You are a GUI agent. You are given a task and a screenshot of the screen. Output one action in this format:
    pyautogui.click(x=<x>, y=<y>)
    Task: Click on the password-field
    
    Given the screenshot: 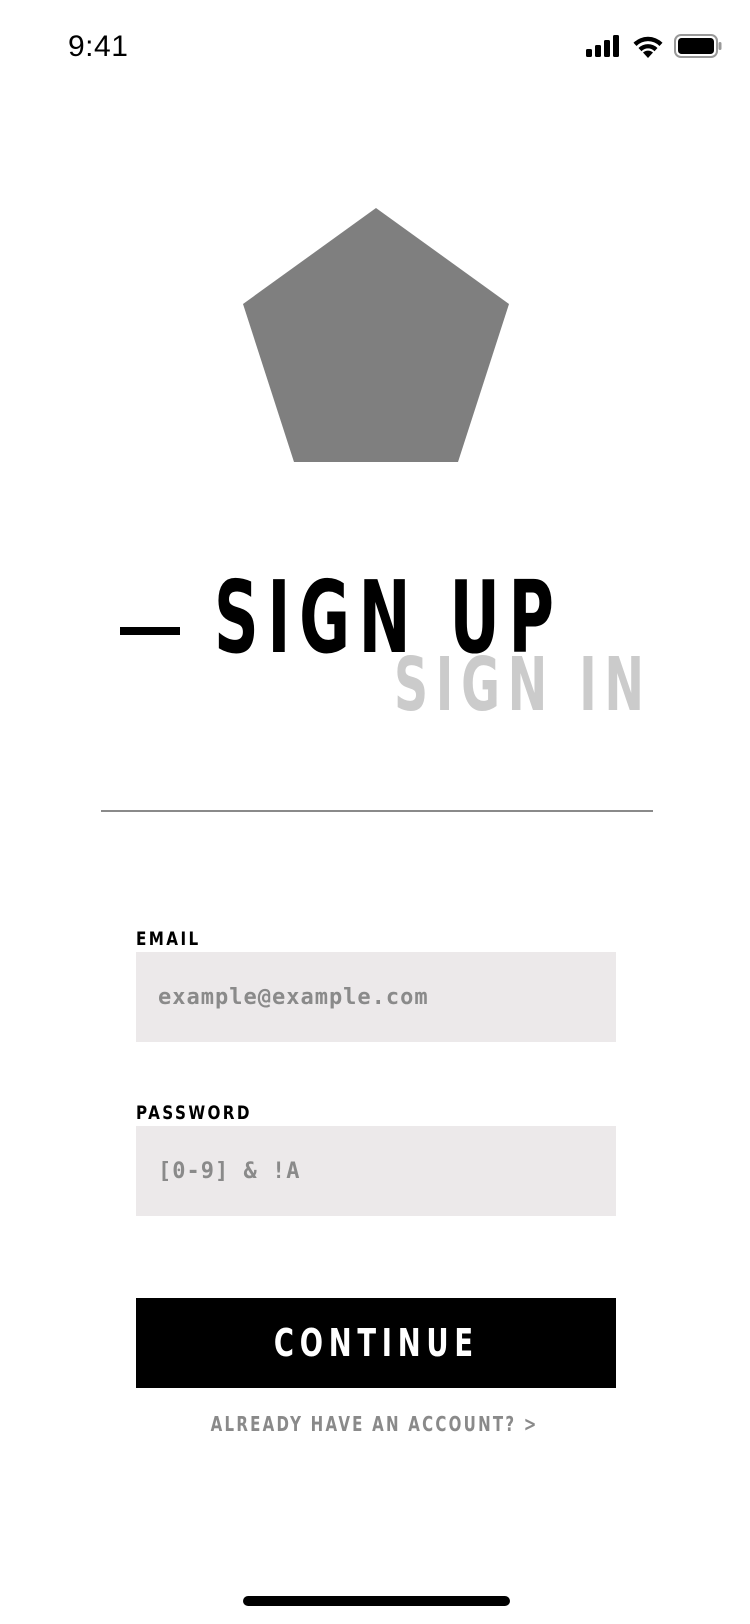 What is the action you would take?
    pyautogui.click(x=376, y=1171)
    